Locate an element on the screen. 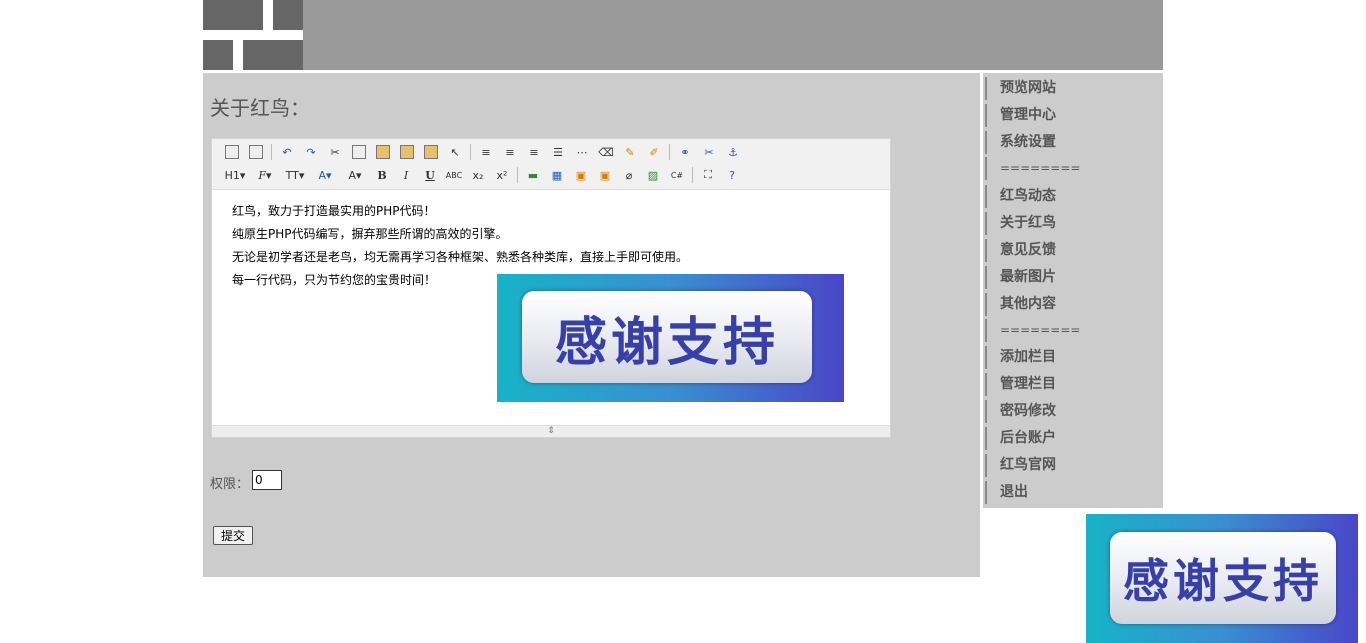 This screenshot has width=1366, height=643. highlight-label: A is located at coordinates (352, 175).